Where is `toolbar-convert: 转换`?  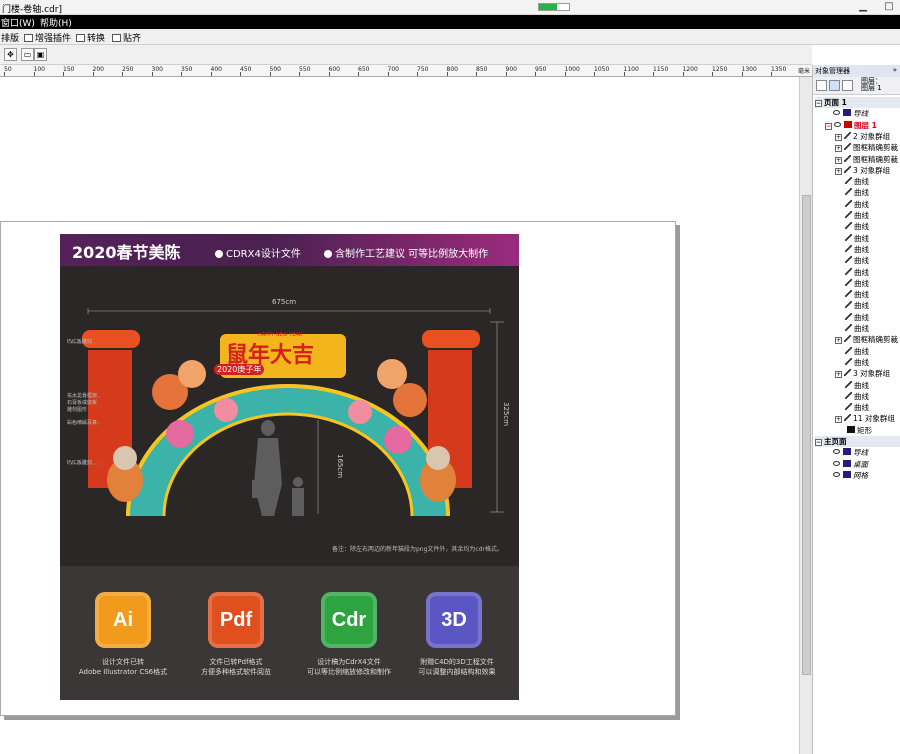 toolbar-convert: 转换 is located at coordinates (90, 37).